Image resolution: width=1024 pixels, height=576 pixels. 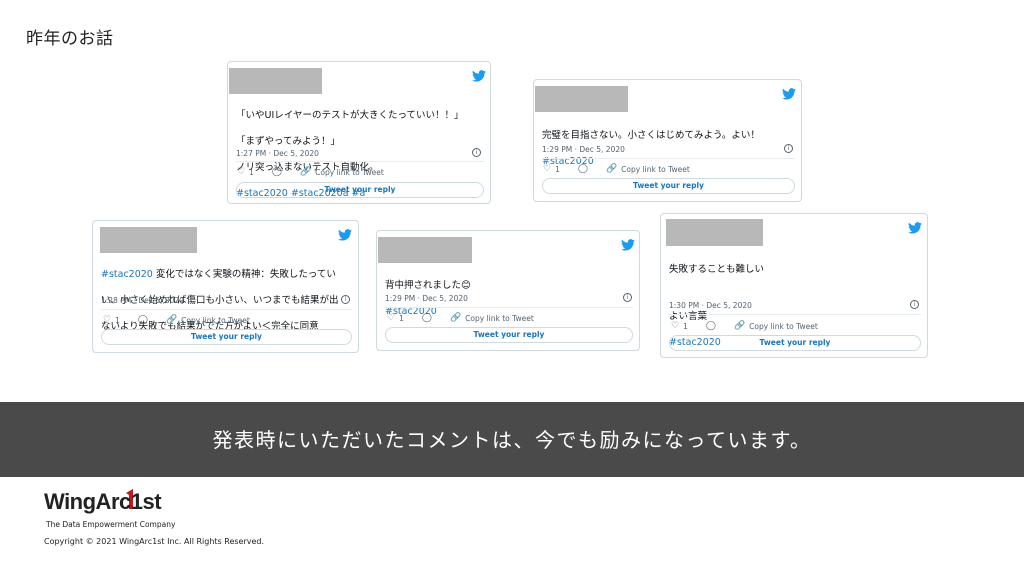 I want to click on tweet-timestamp: 1:28 PM · Dec 5, 2020, so click(x=142, y=300).